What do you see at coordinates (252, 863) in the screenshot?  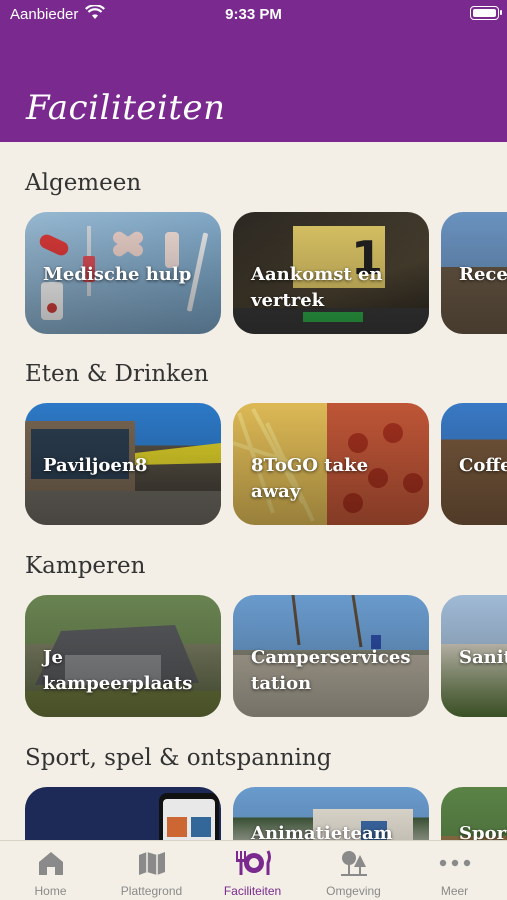 I see `cutlery-plate-icon` at bounding box center [252, 863].